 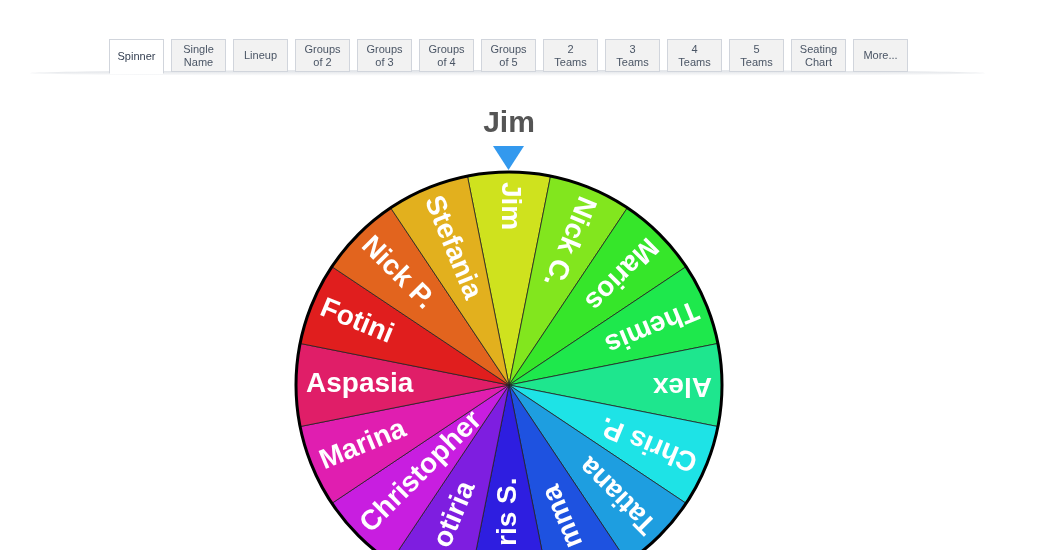 What do you see at coordinates (446, 55) in the screenshot?
I see `tab: Groups of 4` at bounding box center [446, 55].